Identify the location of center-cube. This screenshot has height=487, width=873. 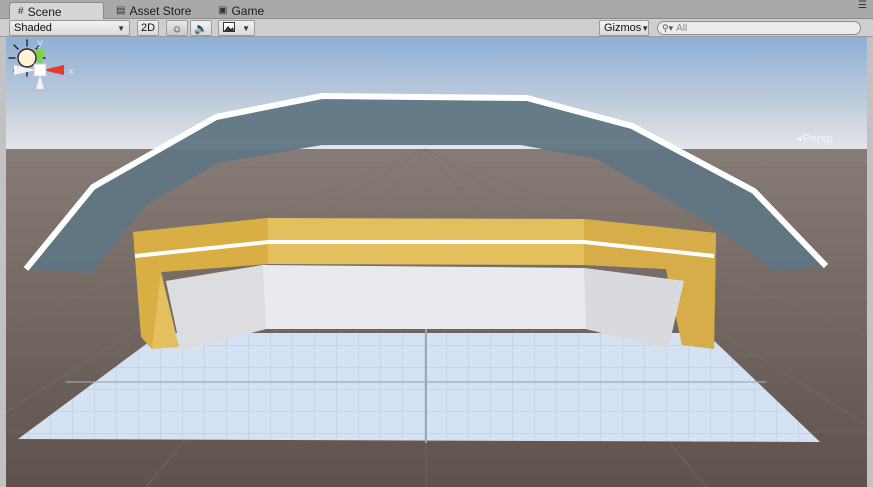
(40, 70).